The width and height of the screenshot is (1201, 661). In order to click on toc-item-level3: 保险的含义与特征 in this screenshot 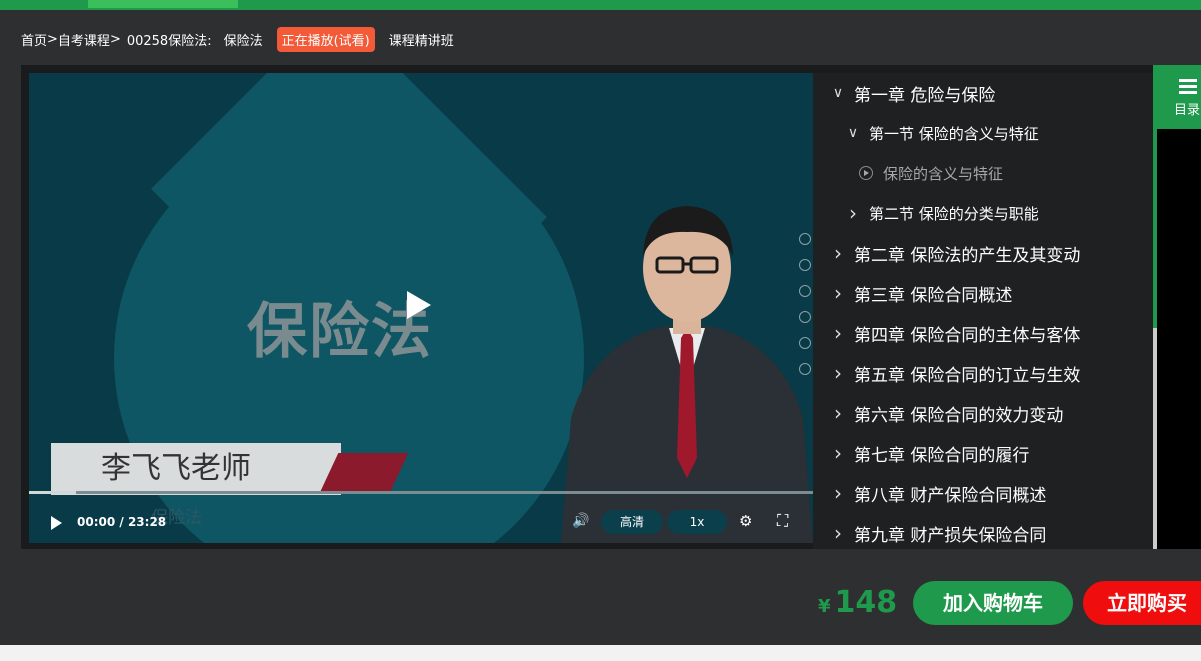, I will do `click(983, 173)`.